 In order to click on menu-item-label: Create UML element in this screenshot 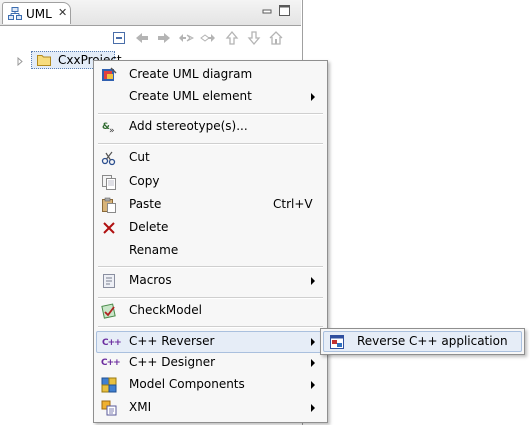, I will do `click(190, 96)`.